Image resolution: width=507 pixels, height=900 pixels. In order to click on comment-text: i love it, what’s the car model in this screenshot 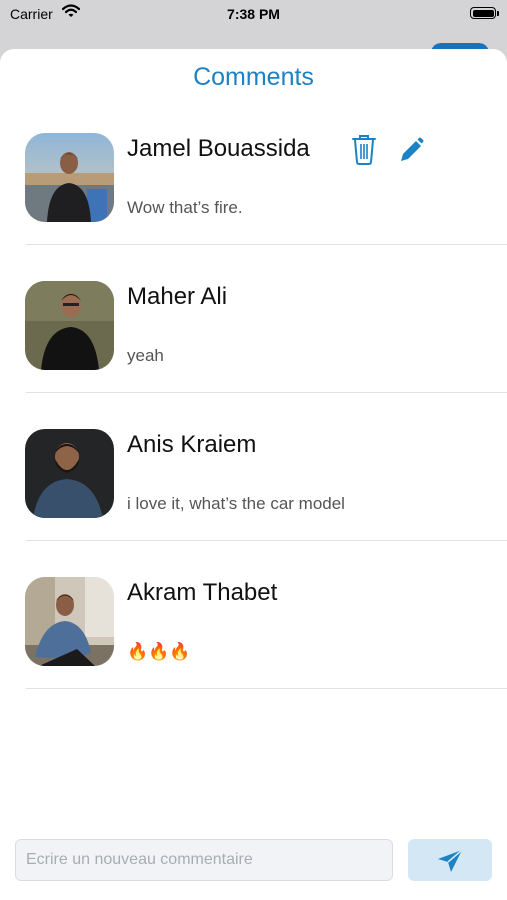, I will do `click(236, 503)`.